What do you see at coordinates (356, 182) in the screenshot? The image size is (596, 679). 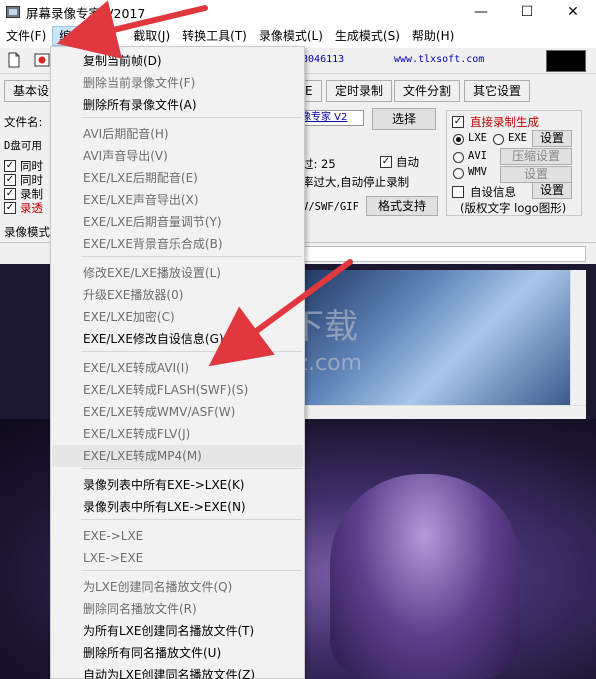 I see `auto-stop-label: 率过大,自动停止录制` at bounding box center [356, 182].